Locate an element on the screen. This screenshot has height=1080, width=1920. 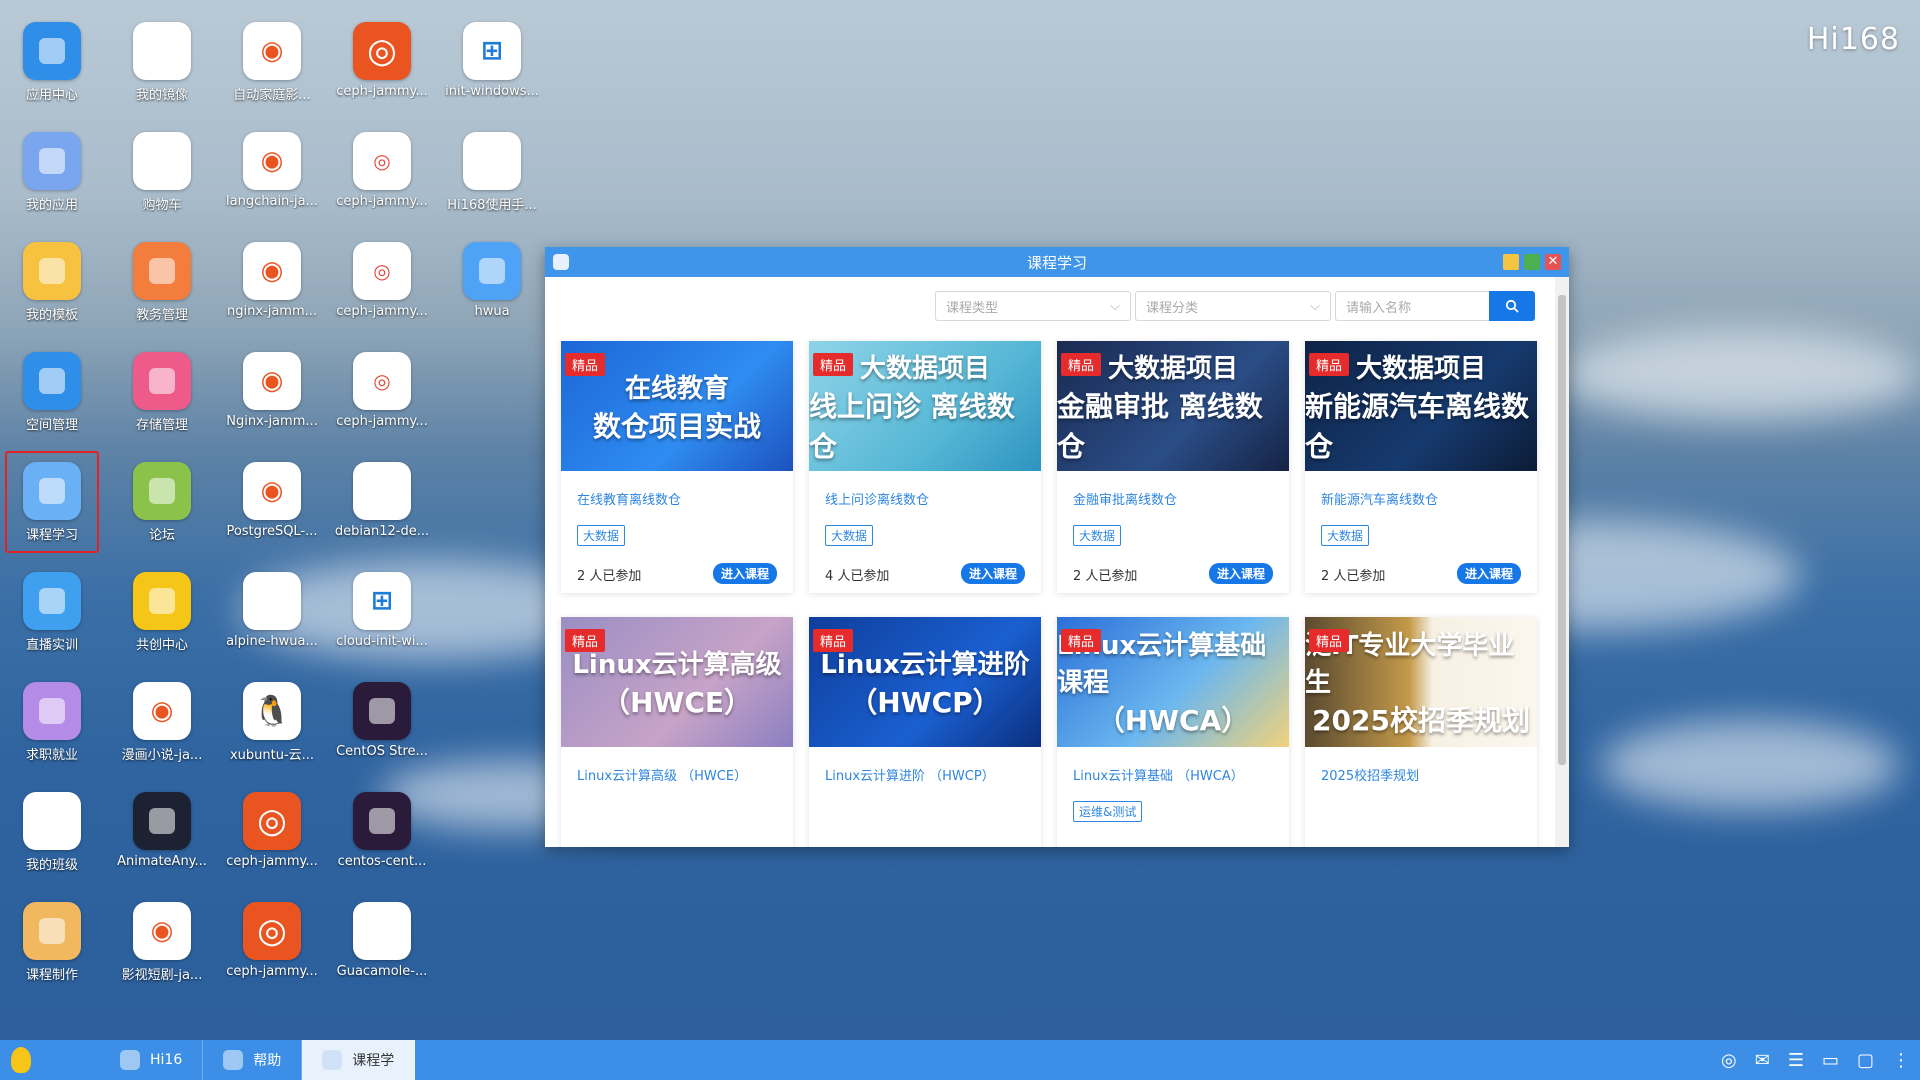
category-badge: 运维&测试 is located at coordinates (1108, 811).